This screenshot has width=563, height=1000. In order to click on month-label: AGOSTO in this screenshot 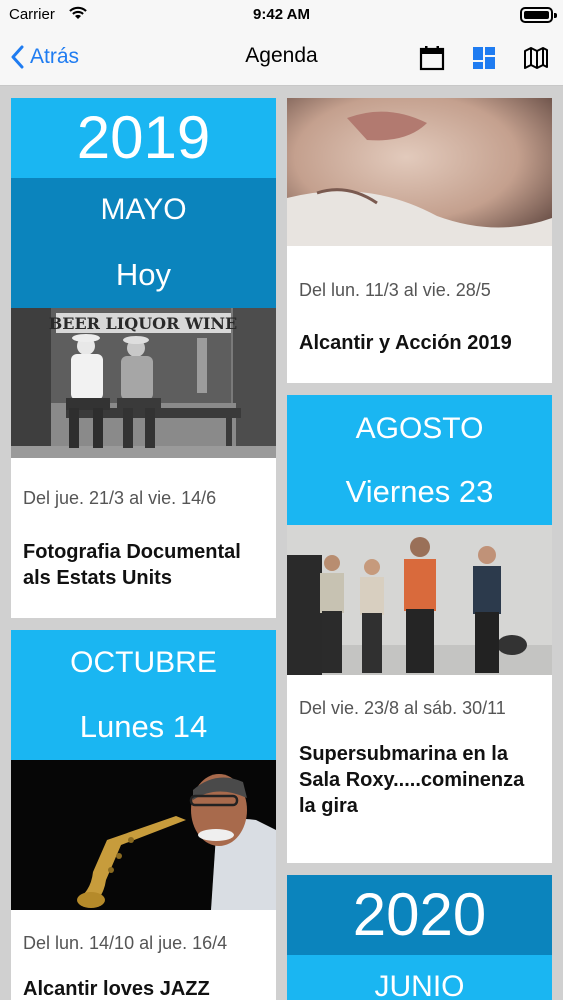, I will do `click(419, 428)`.